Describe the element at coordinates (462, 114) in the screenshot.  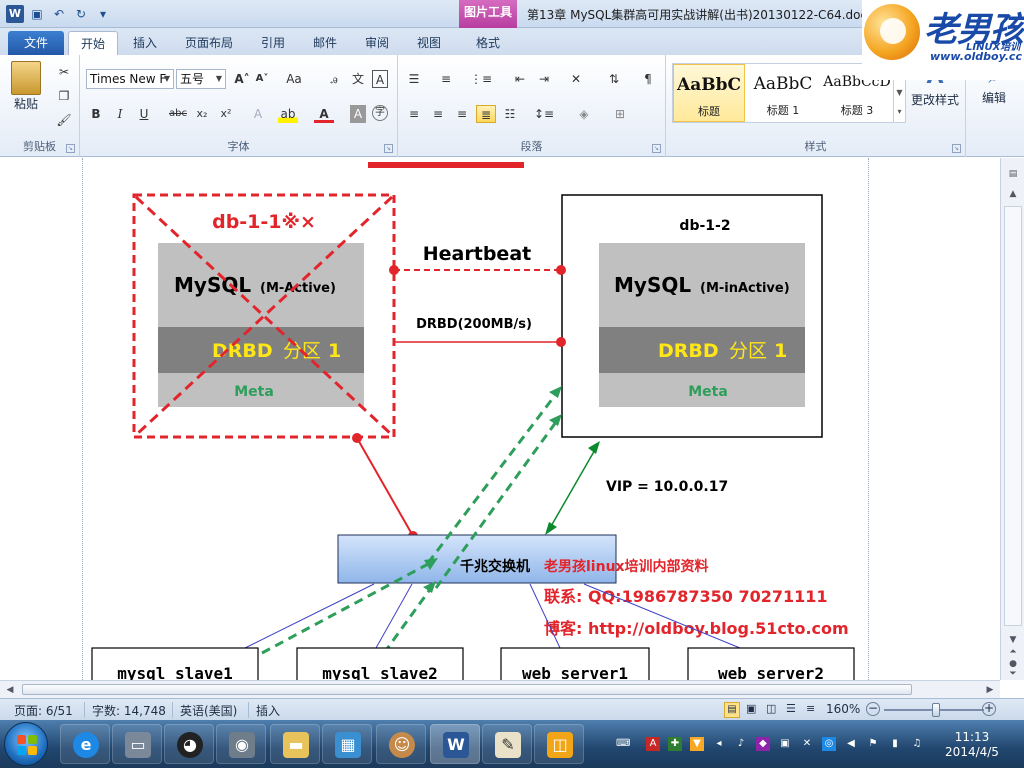
I see `align-right-icon: ≡` at that location.